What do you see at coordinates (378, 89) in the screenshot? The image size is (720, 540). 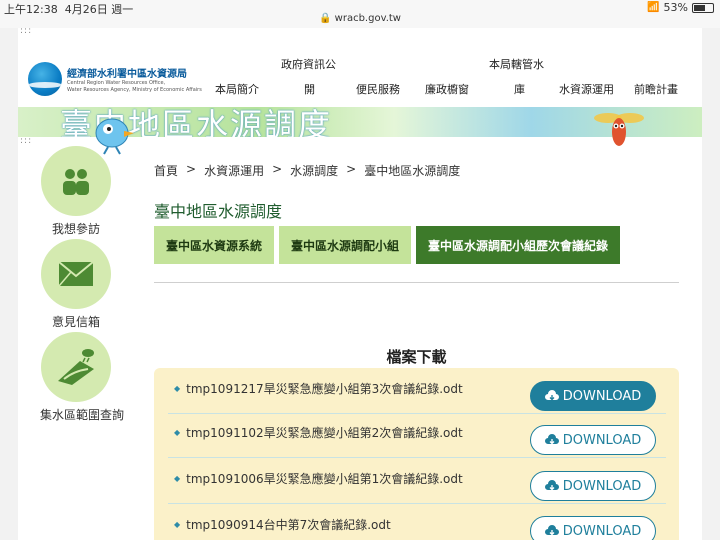 I see `nav-item-services: 便民服務` at bounding box center [378, 89].